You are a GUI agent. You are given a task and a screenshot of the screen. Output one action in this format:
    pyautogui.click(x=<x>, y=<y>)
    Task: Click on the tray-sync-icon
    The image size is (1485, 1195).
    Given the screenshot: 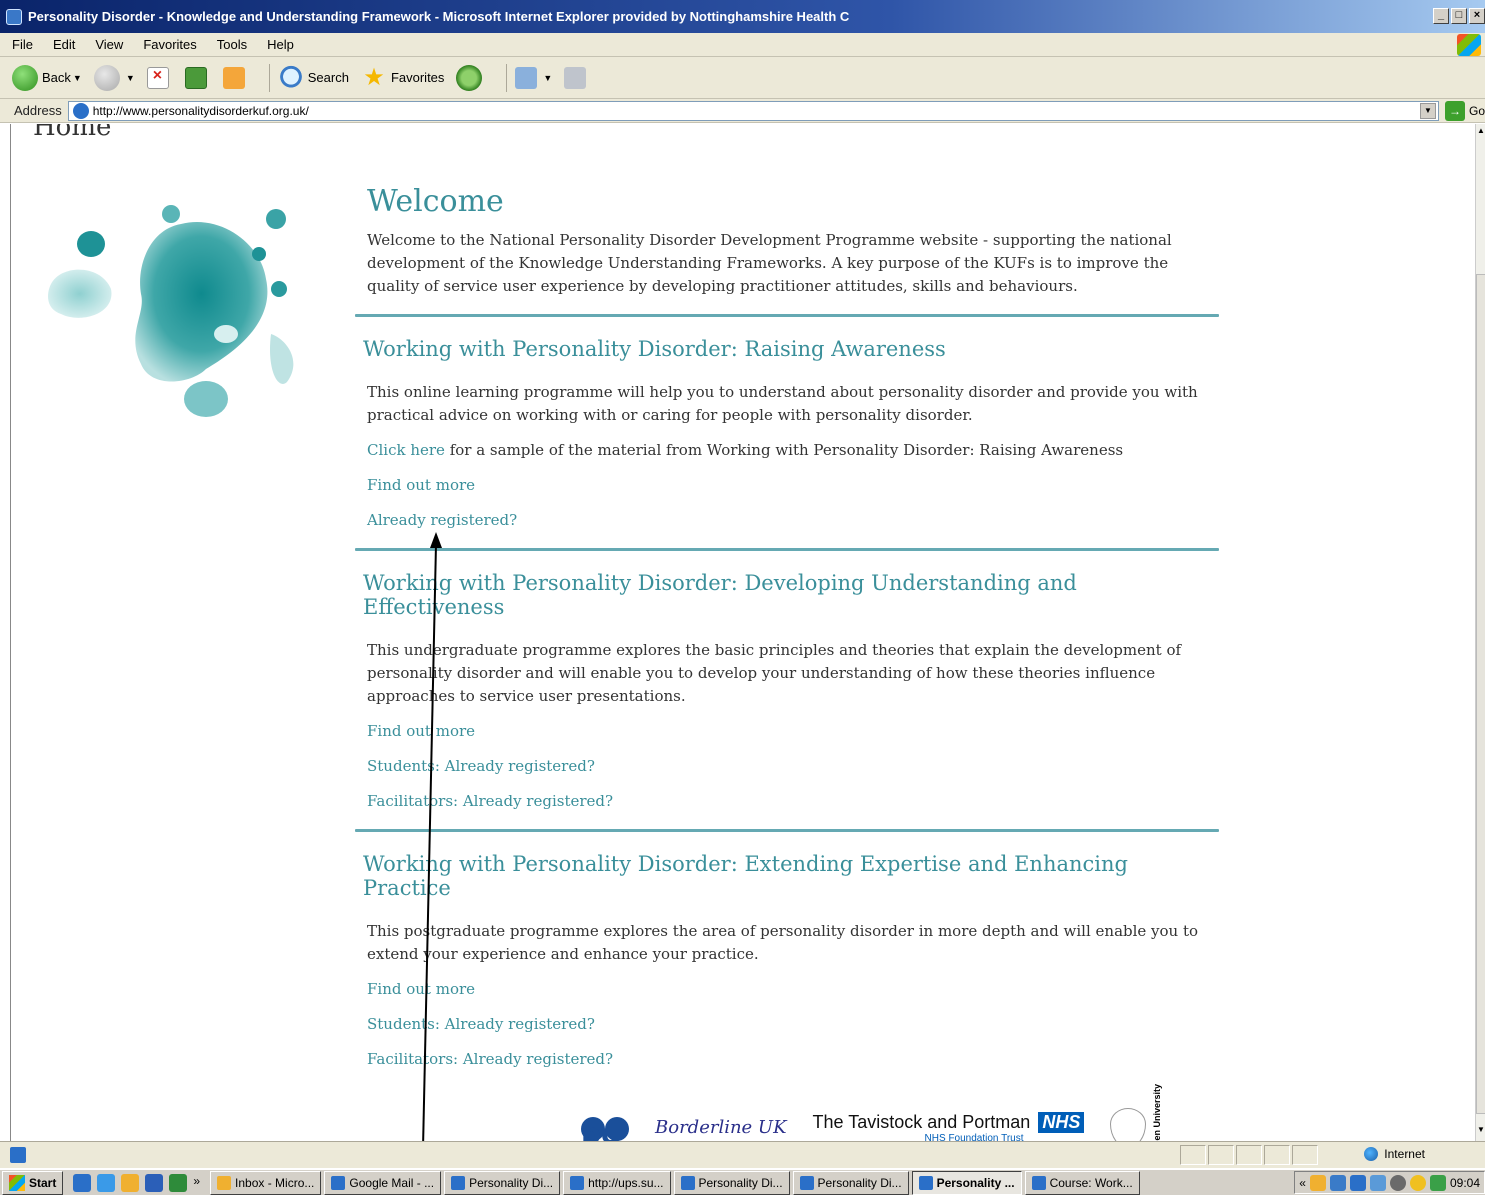 What is the action you would take?
    pyautogui.click(x=1437, y=1182)
    